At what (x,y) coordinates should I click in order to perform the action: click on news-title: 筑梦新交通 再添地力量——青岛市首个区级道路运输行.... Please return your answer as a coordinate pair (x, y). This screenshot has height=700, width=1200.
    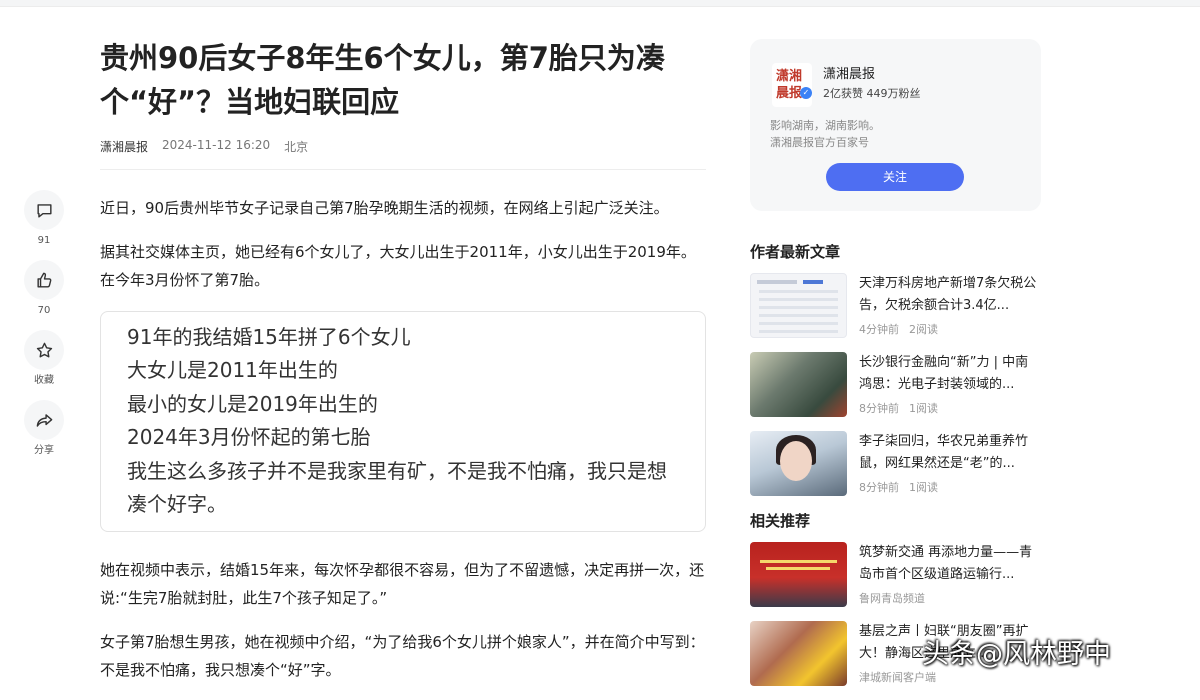
    Looking at the image, I should click on (950, 564).